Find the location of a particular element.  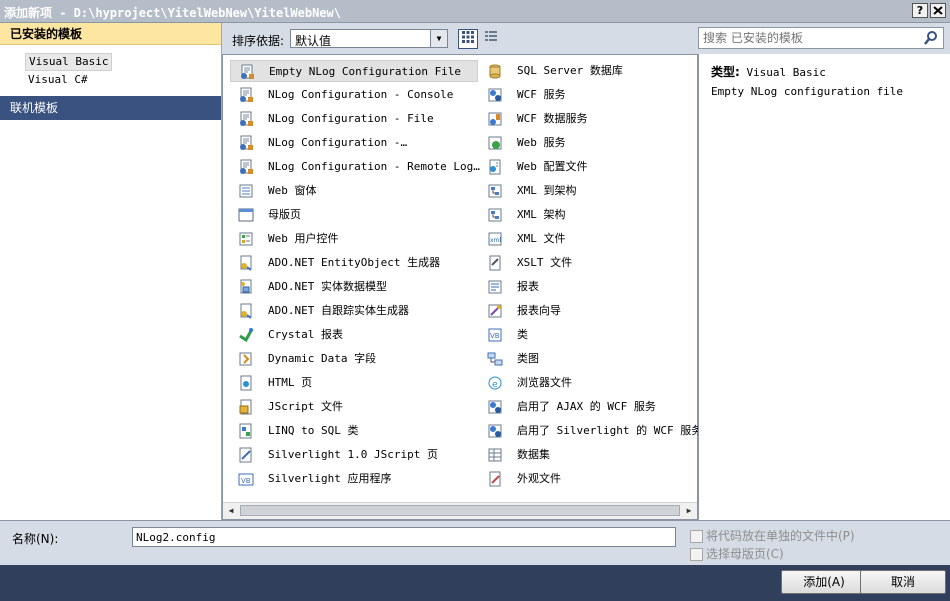

template-item: e 浏览器文件 is located at coordinates (588, 383).